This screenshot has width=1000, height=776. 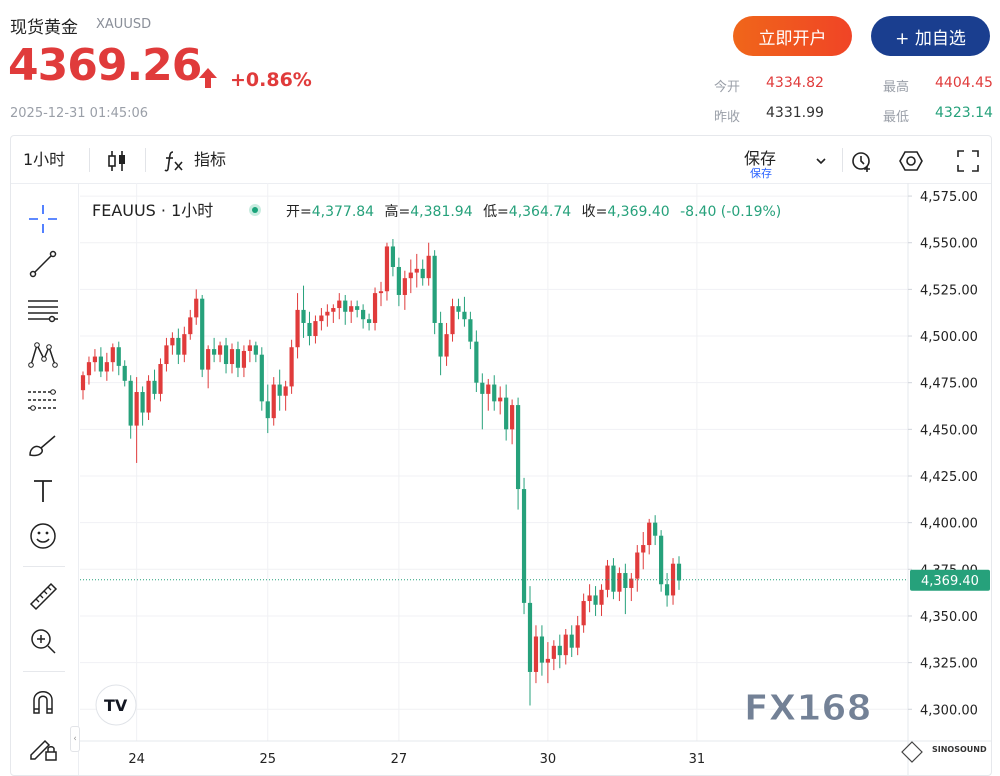 What do you see at coordinates (174, 161) in the screenshot?
I see `fx-icon` at bounding box center [174, 161].